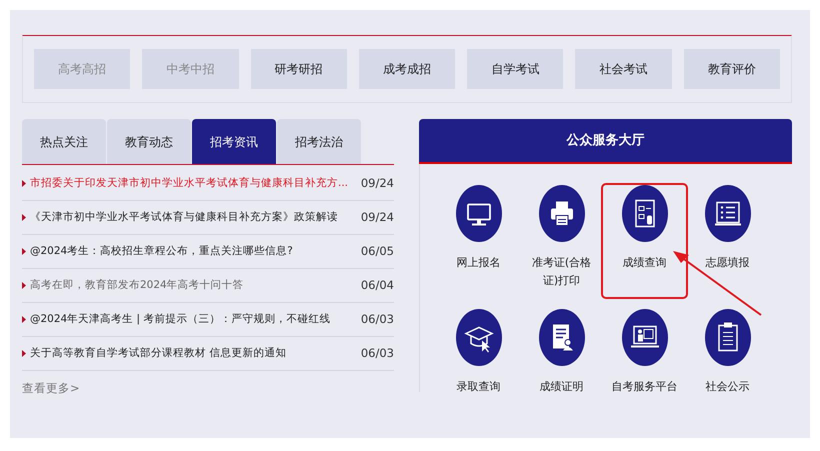 This screenshot has height=451, width=820. I want to click on laptop-icon, so click(644, 337).